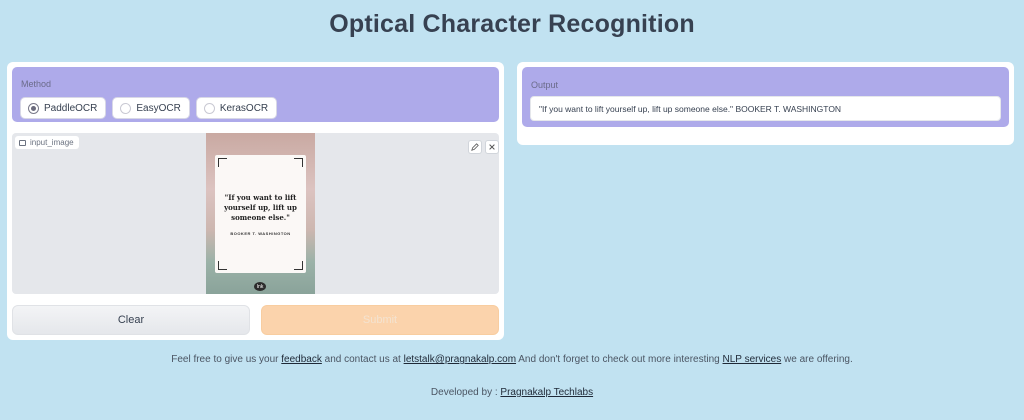 The image size is (1024, 420). What do you see at coordinates (362, 359) in the screenshot?
I see `footer-text: and contact us at` at bounding box center [362, 359].